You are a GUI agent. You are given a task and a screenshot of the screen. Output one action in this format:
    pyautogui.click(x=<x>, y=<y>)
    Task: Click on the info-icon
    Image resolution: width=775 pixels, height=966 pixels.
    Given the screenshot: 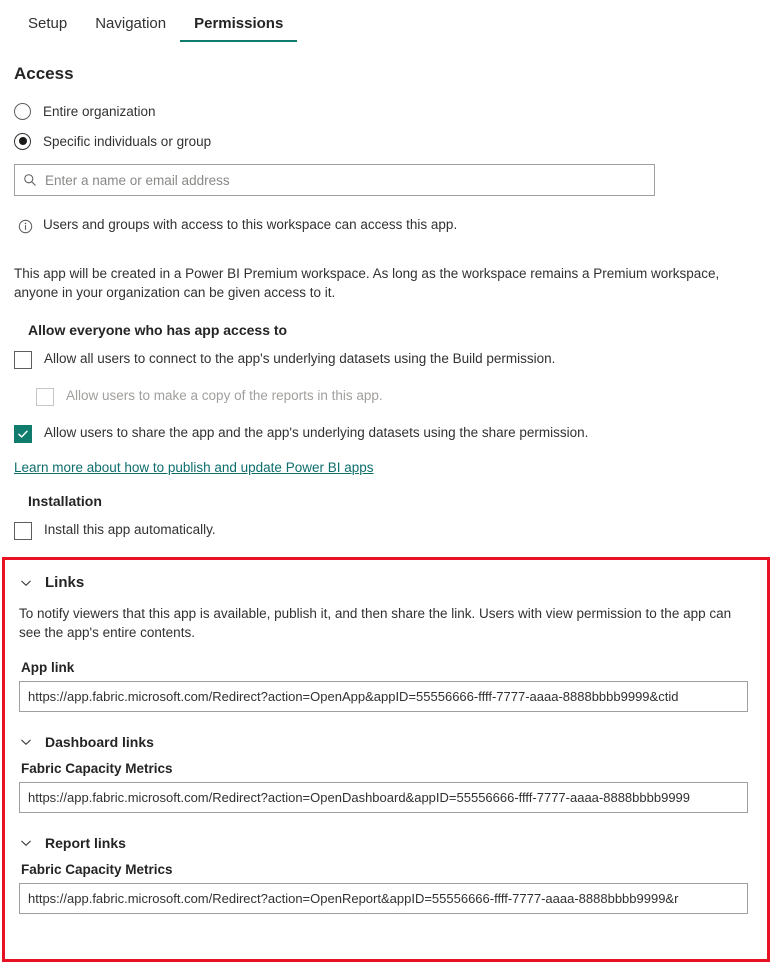 What is the action you would take?
    pyautogui.click(x=25, y=226)
    